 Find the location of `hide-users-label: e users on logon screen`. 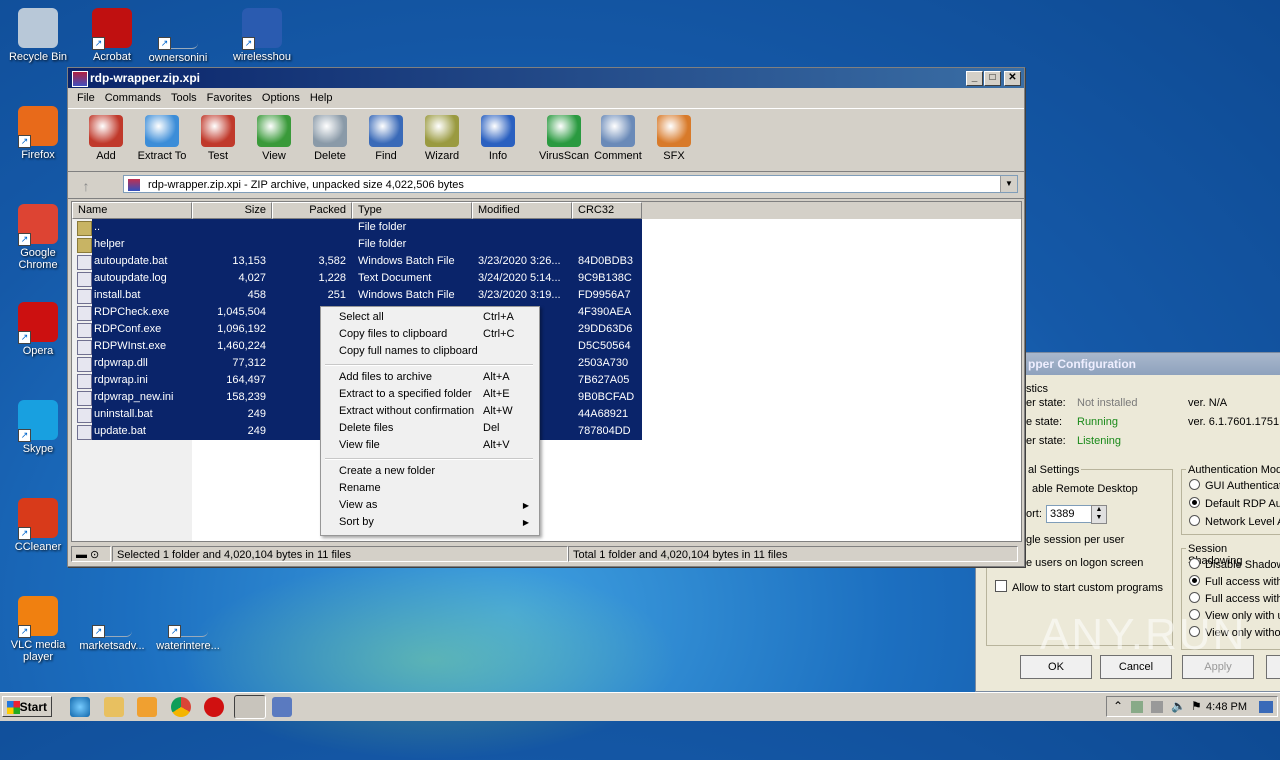

hide-users-label: e users on logon screen is located at coordinates (1084, 563).